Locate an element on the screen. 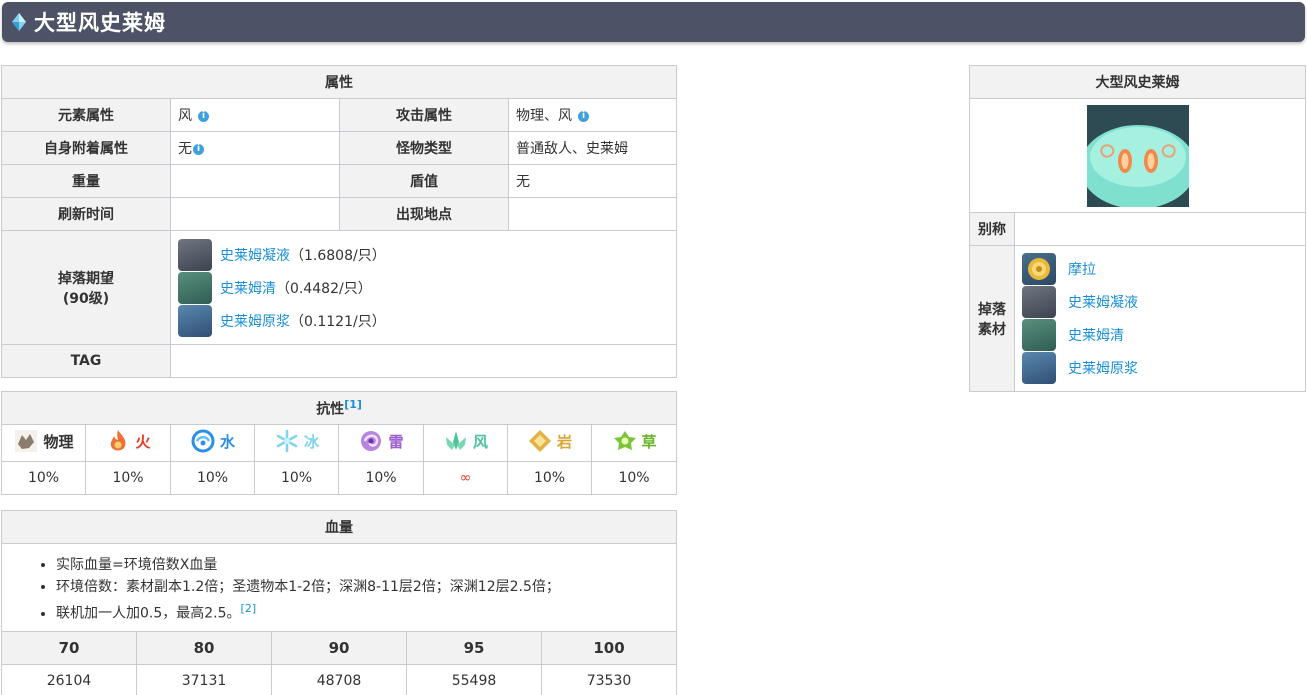  alias-value is located at coordinates (1160, 229).